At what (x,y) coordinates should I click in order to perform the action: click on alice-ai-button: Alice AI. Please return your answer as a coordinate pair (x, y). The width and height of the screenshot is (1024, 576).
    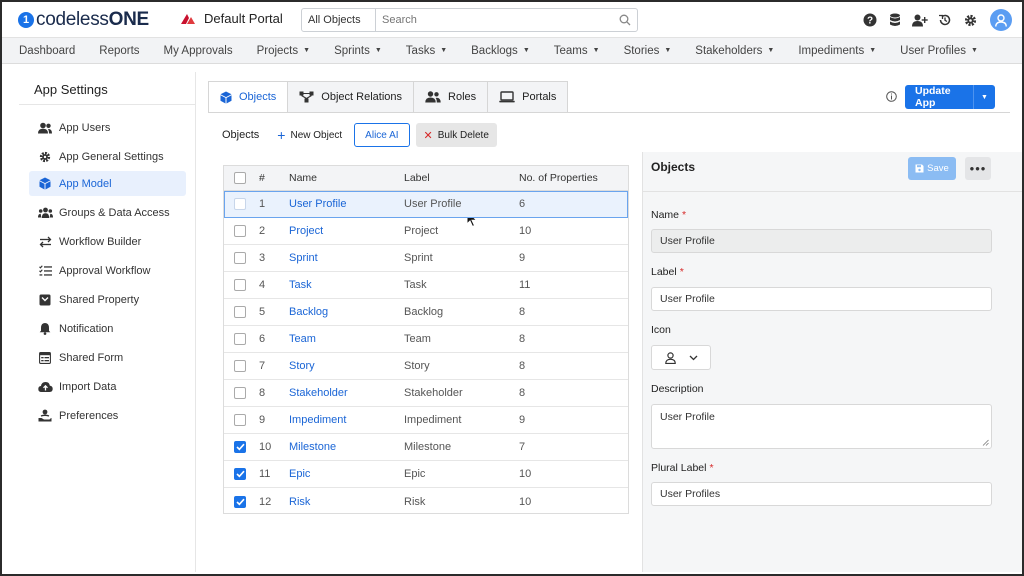
    Looking at the image, I should click on (382, 135).